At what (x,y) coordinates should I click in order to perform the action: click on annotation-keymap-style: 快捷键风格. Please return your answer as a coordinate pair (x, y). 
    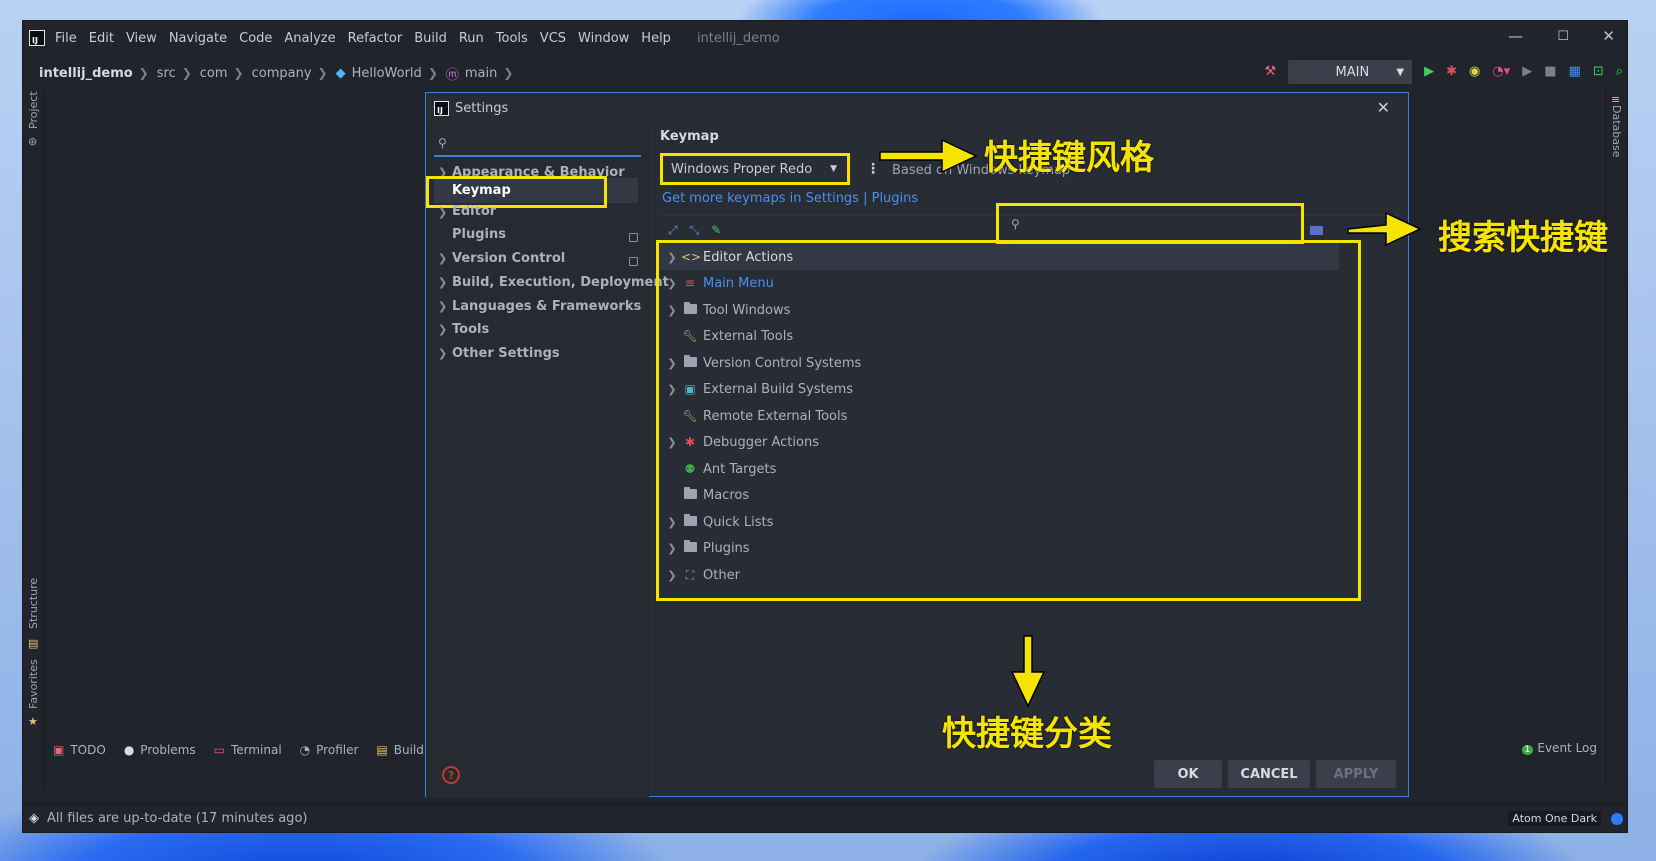
    Looking at the image, I should click on (1069, 158).